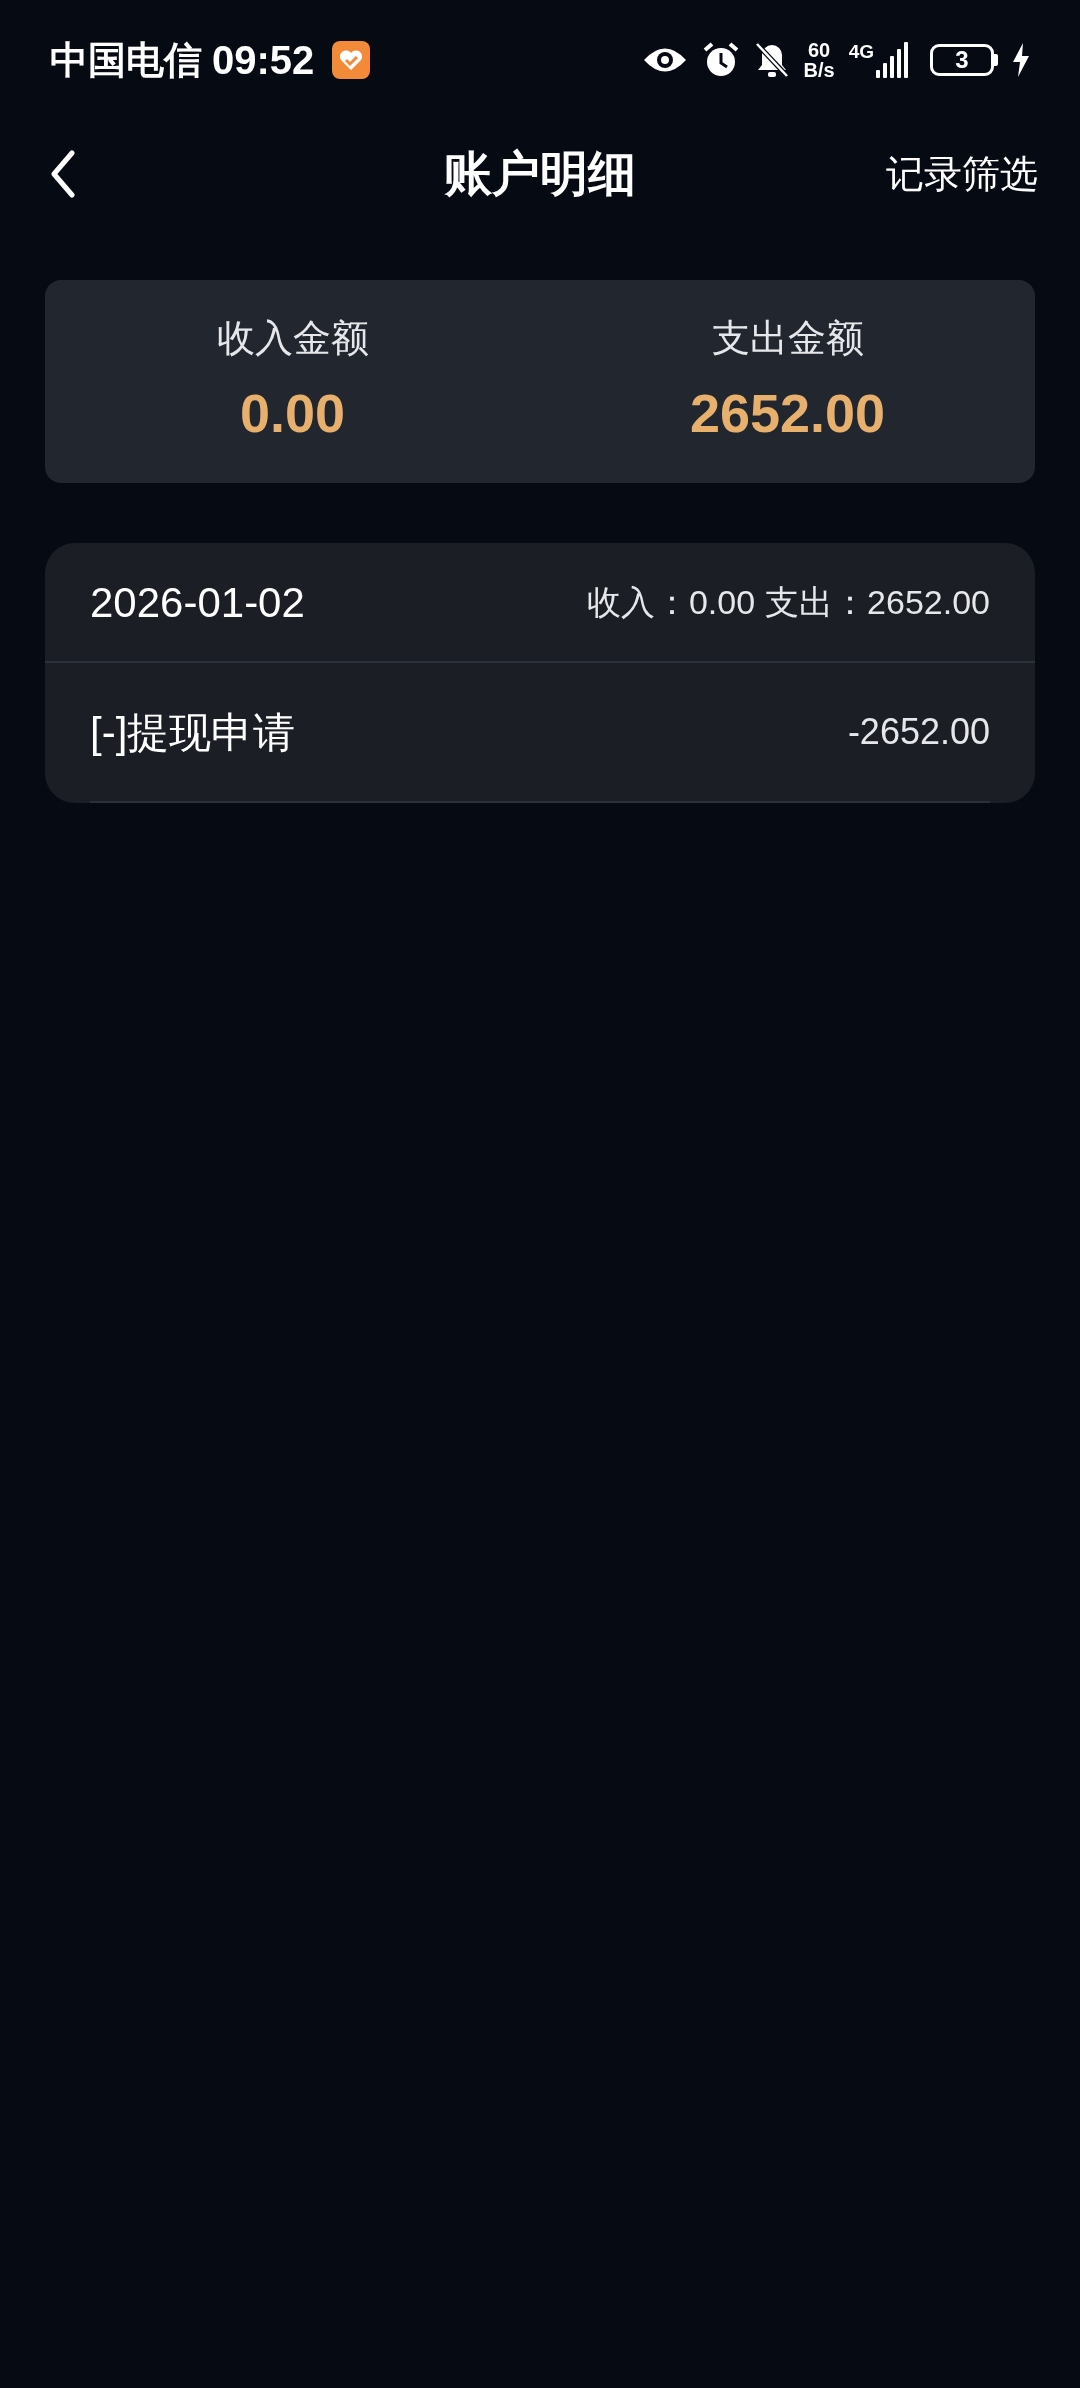  What do you see at coordinates (540, 733) in the screenshot?
I see `transaction-row: [-]提现申请 -2652.00` at bounding box center [540, 733].